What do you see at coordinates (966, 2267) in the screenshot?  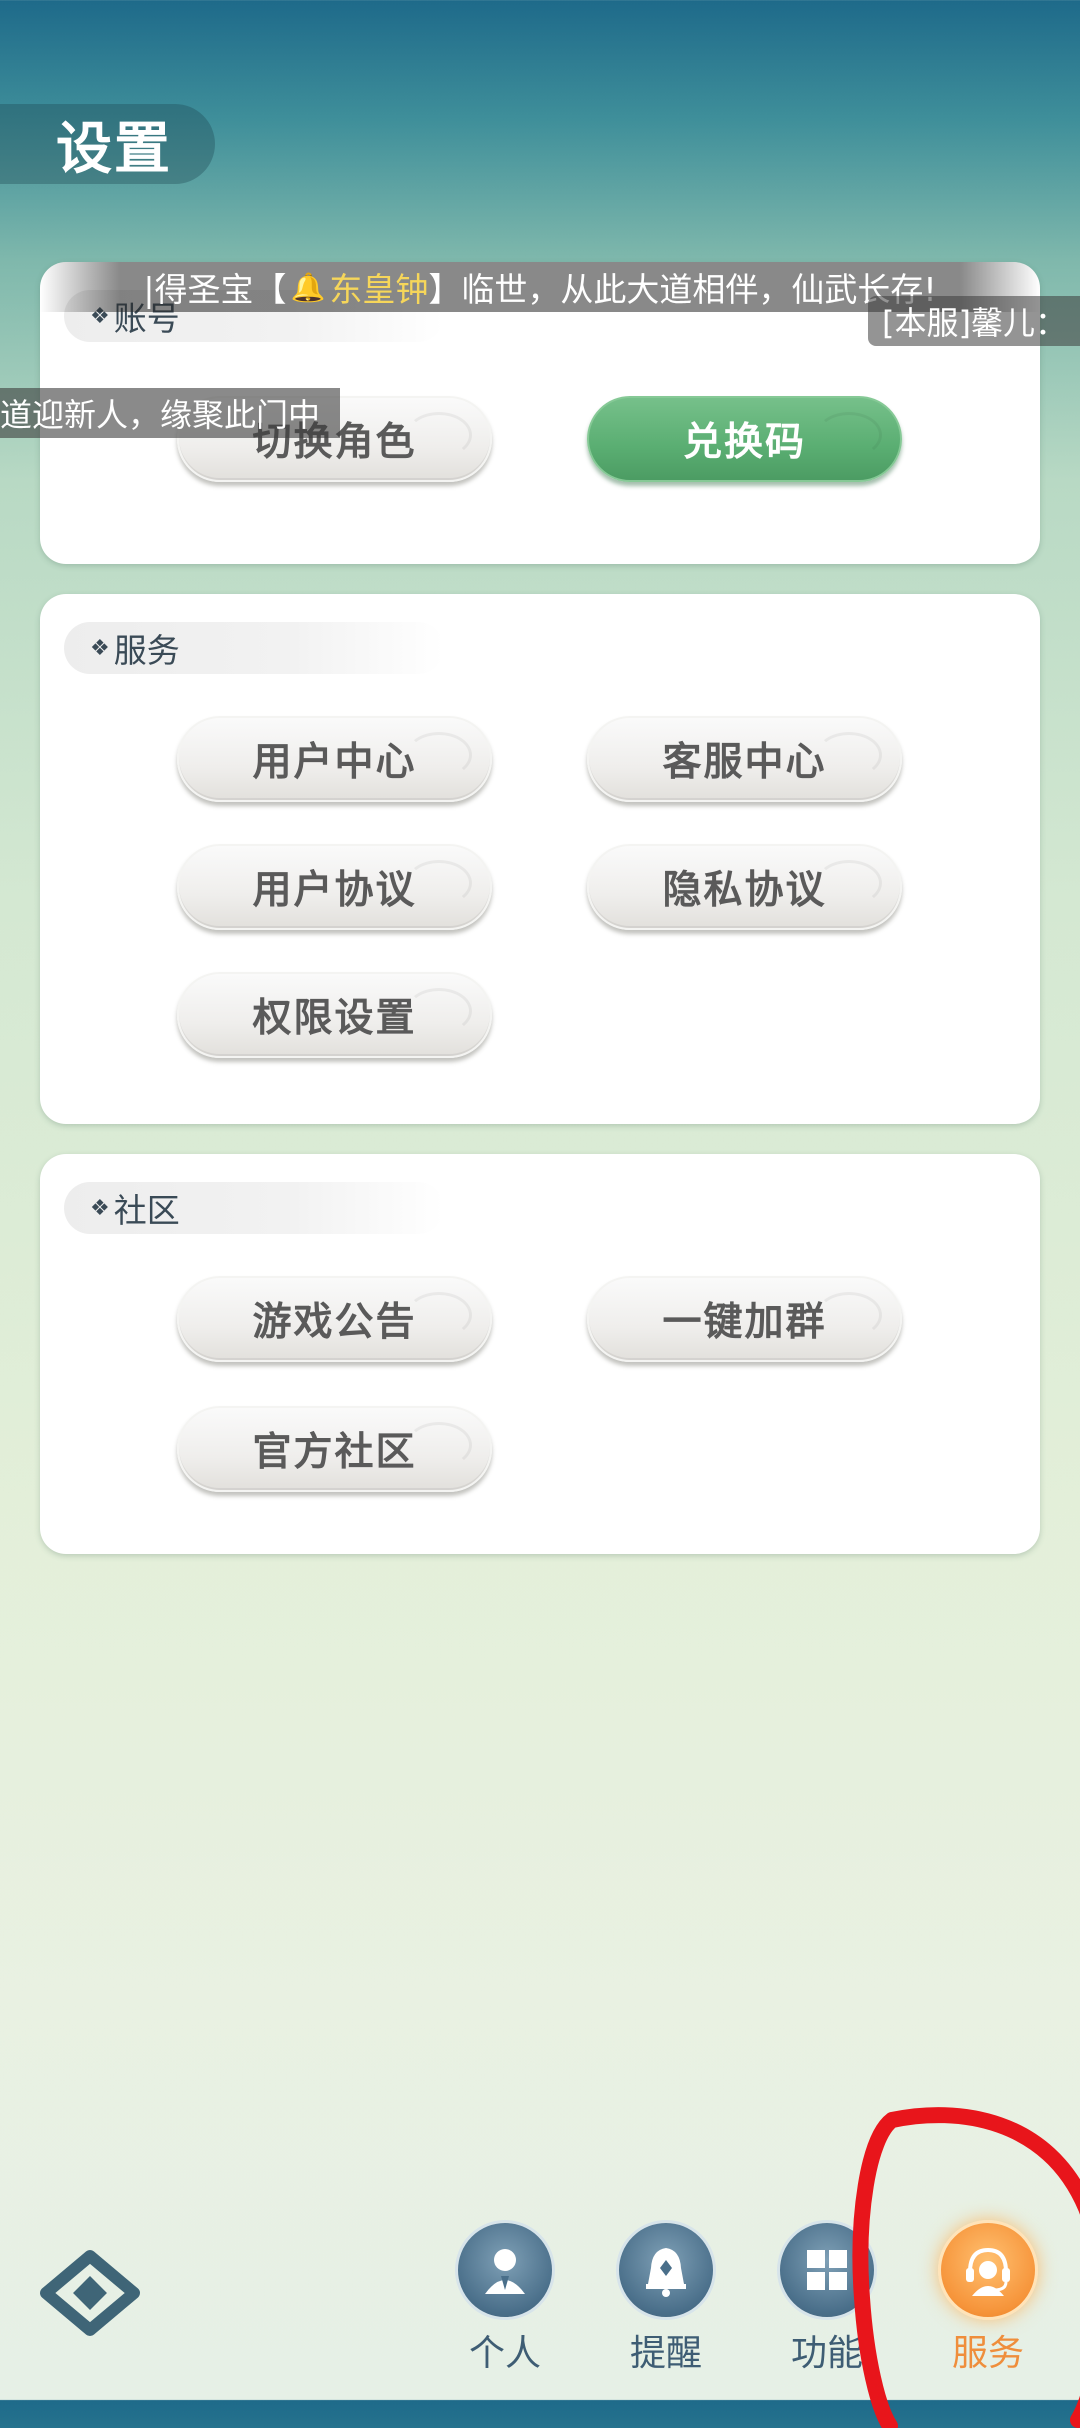 I see `red-annotation-circle` at bounding box center [966, 2267].